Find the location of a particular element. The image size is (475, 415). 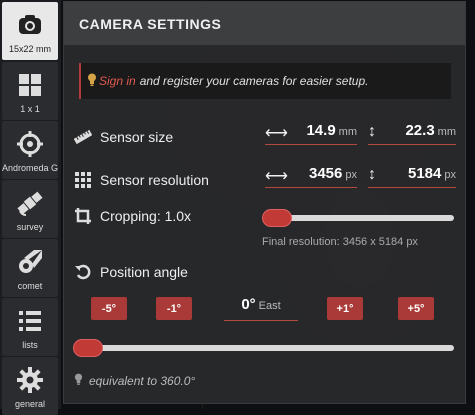

resolution-width-value: 3456 is located at coordinates (326, 173).